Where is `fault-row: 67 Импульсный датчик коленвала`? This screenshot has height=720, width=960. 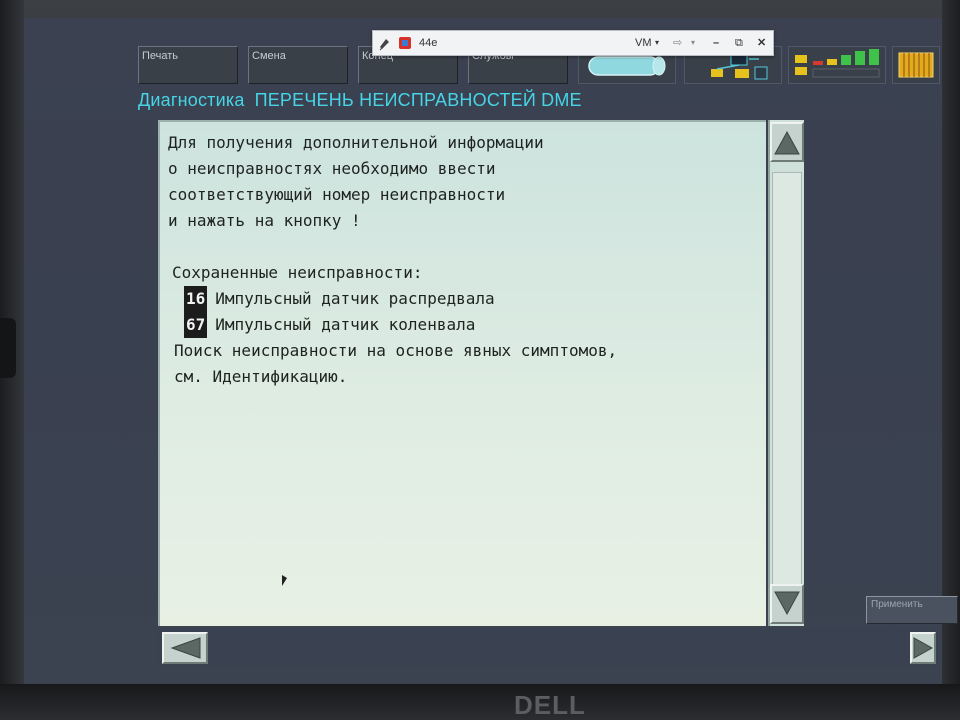 fault-row: 67 Импульсный датчик коленвала is located at coordinates (448, 325).